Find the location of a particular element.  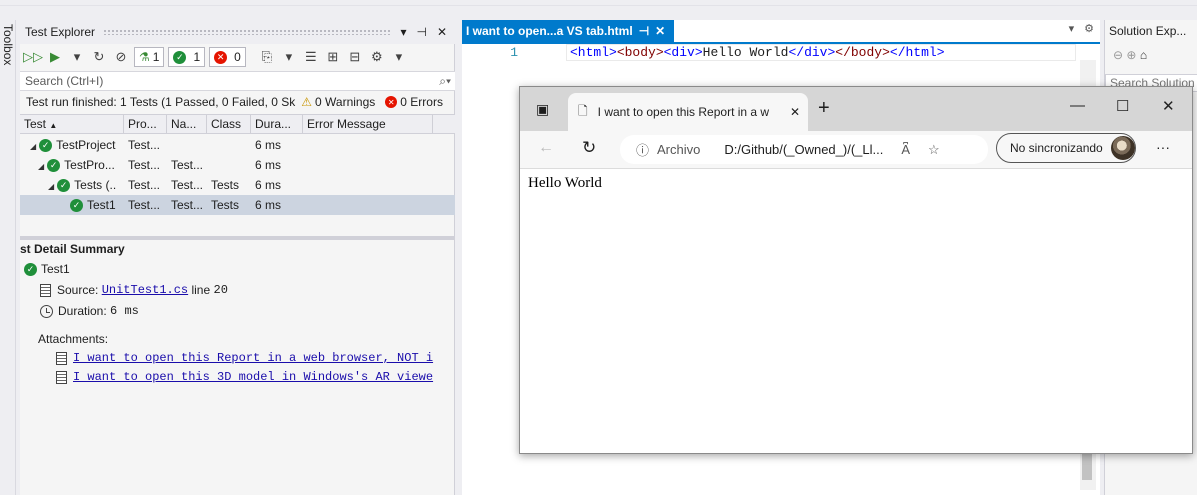

clock-icon is located at coordinates (46, 311).